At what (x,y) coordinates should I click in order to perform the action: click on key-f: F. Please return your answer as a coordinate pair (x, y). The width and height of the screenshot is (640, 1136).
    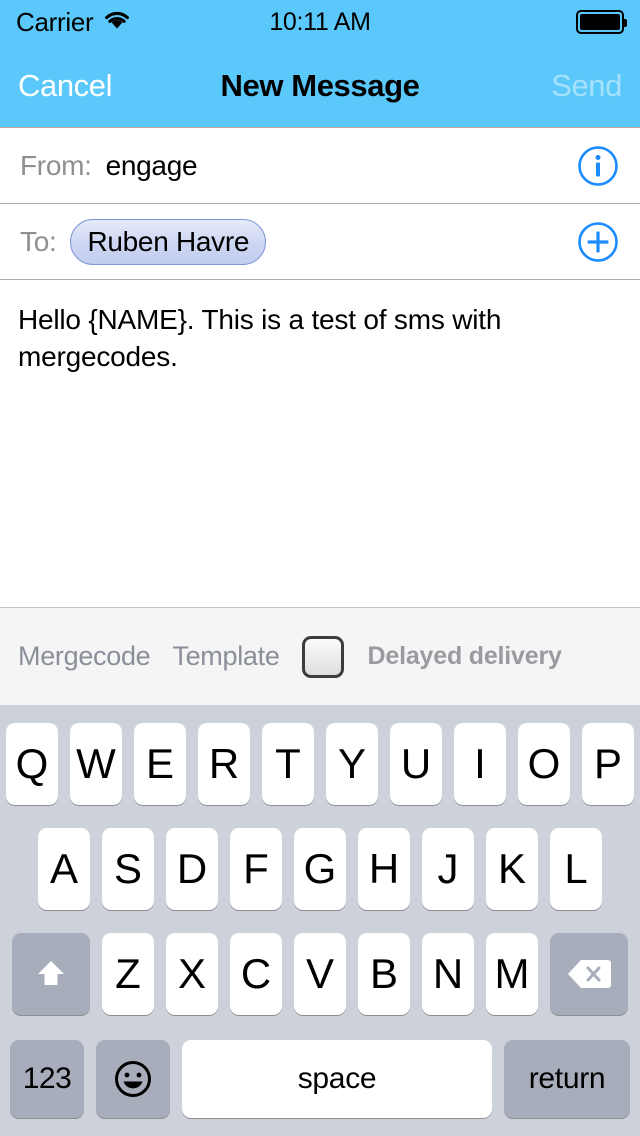
    Looking at the image, I should click on (256, 868).